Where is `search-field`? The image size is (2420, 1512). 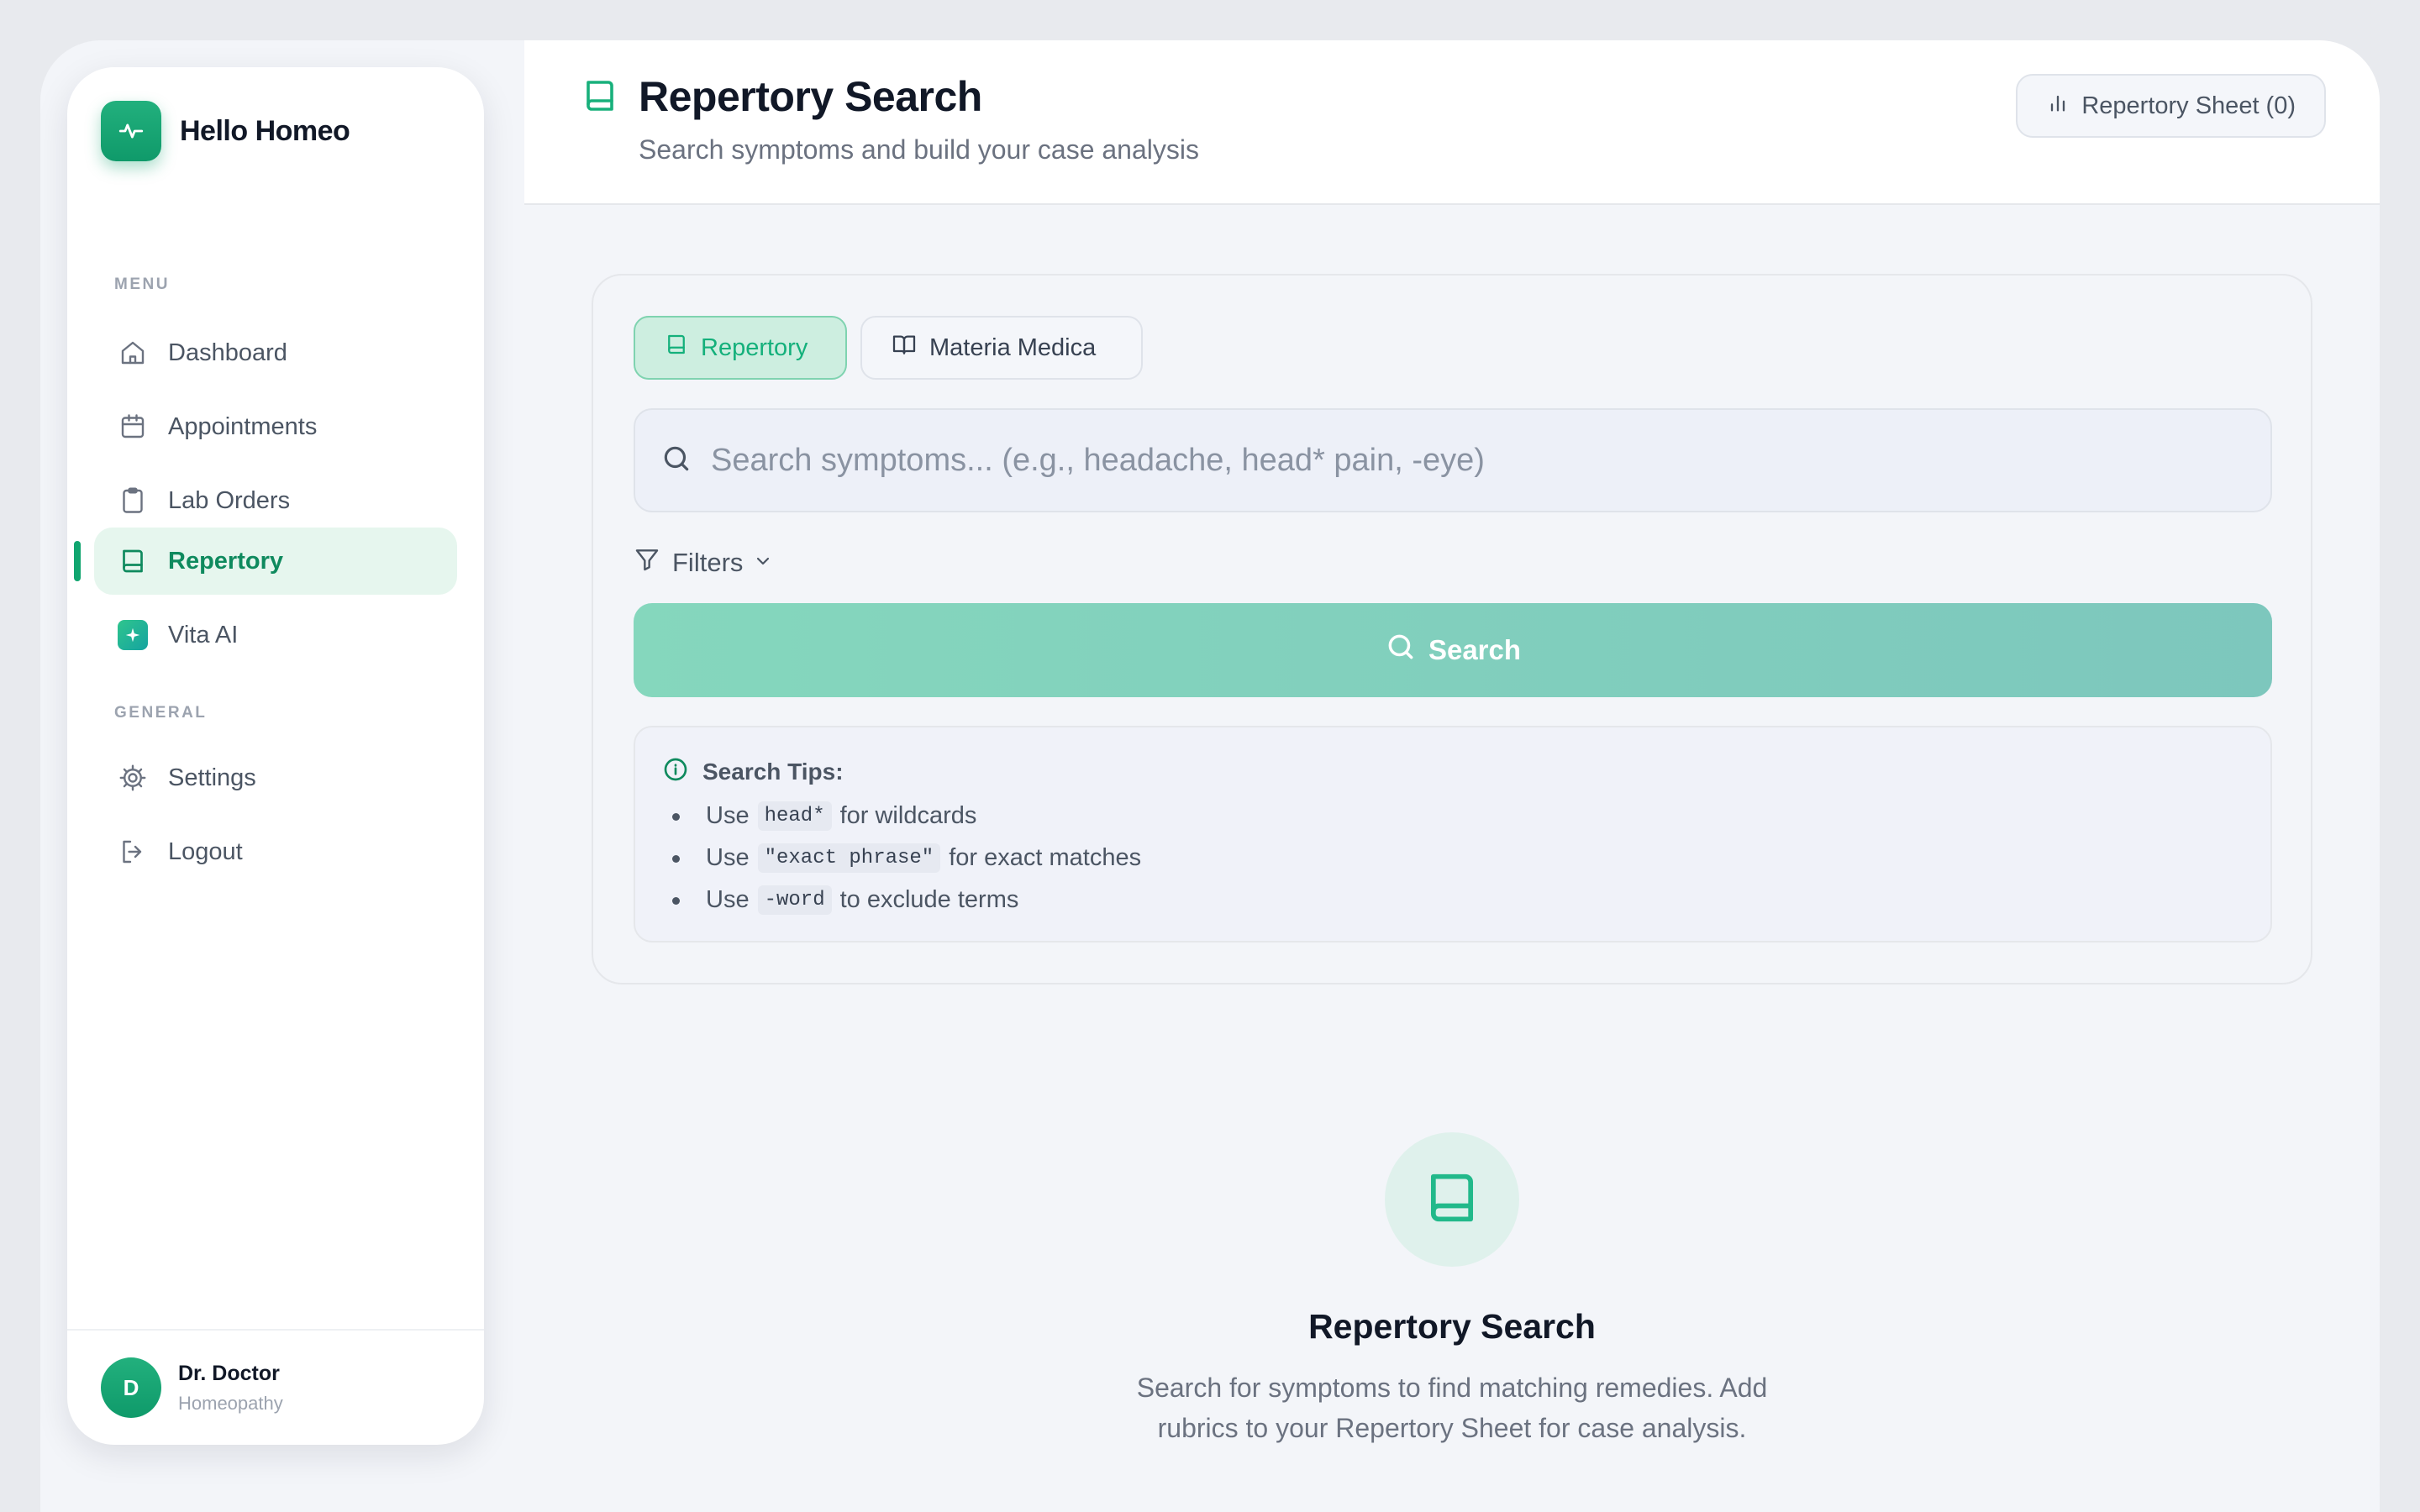
search-field is located at coordinates (1453, 460).